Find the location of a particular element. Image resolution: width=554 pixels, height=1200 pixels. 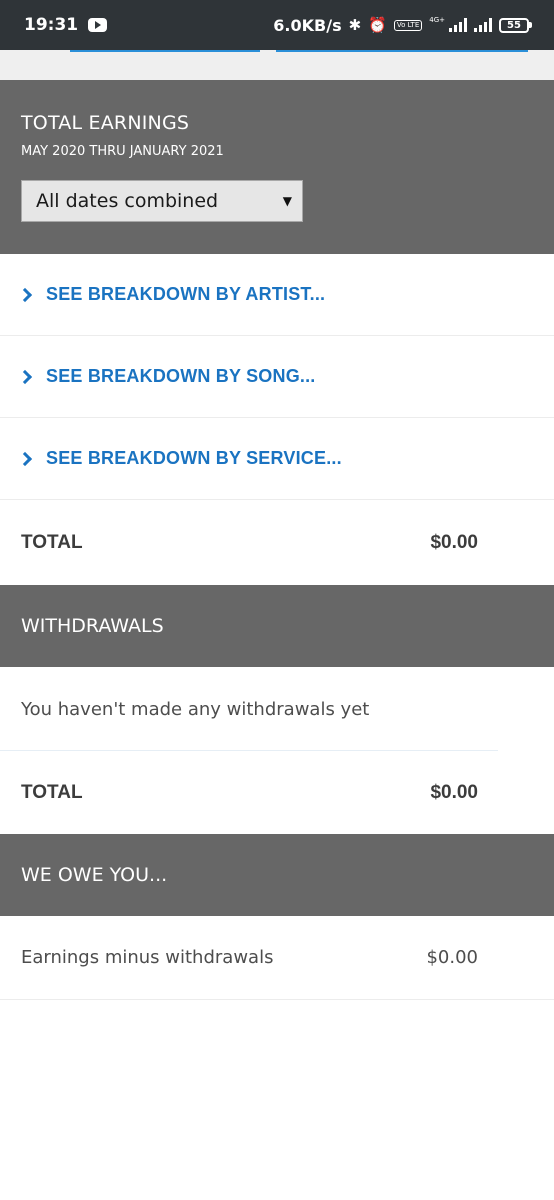

bluetooth-icon: ✱ is located at coordinates (355, 24).